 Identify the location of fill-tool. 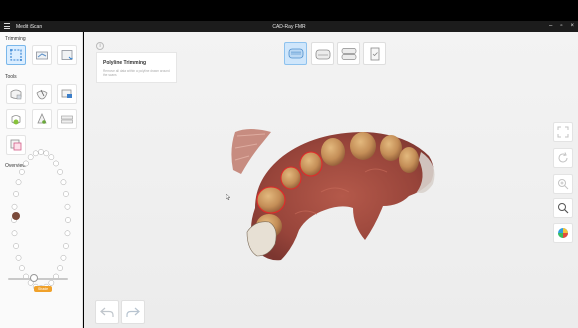
(42, 119).